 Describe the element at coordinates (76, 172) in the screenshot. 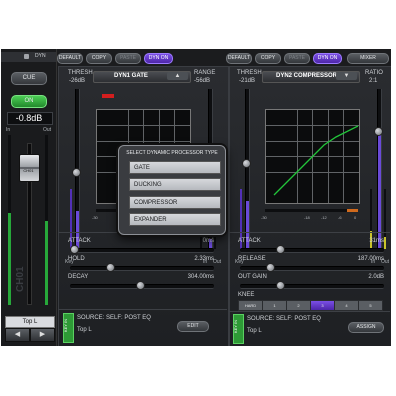

I see `dyn1-thresh-knob` at that location.